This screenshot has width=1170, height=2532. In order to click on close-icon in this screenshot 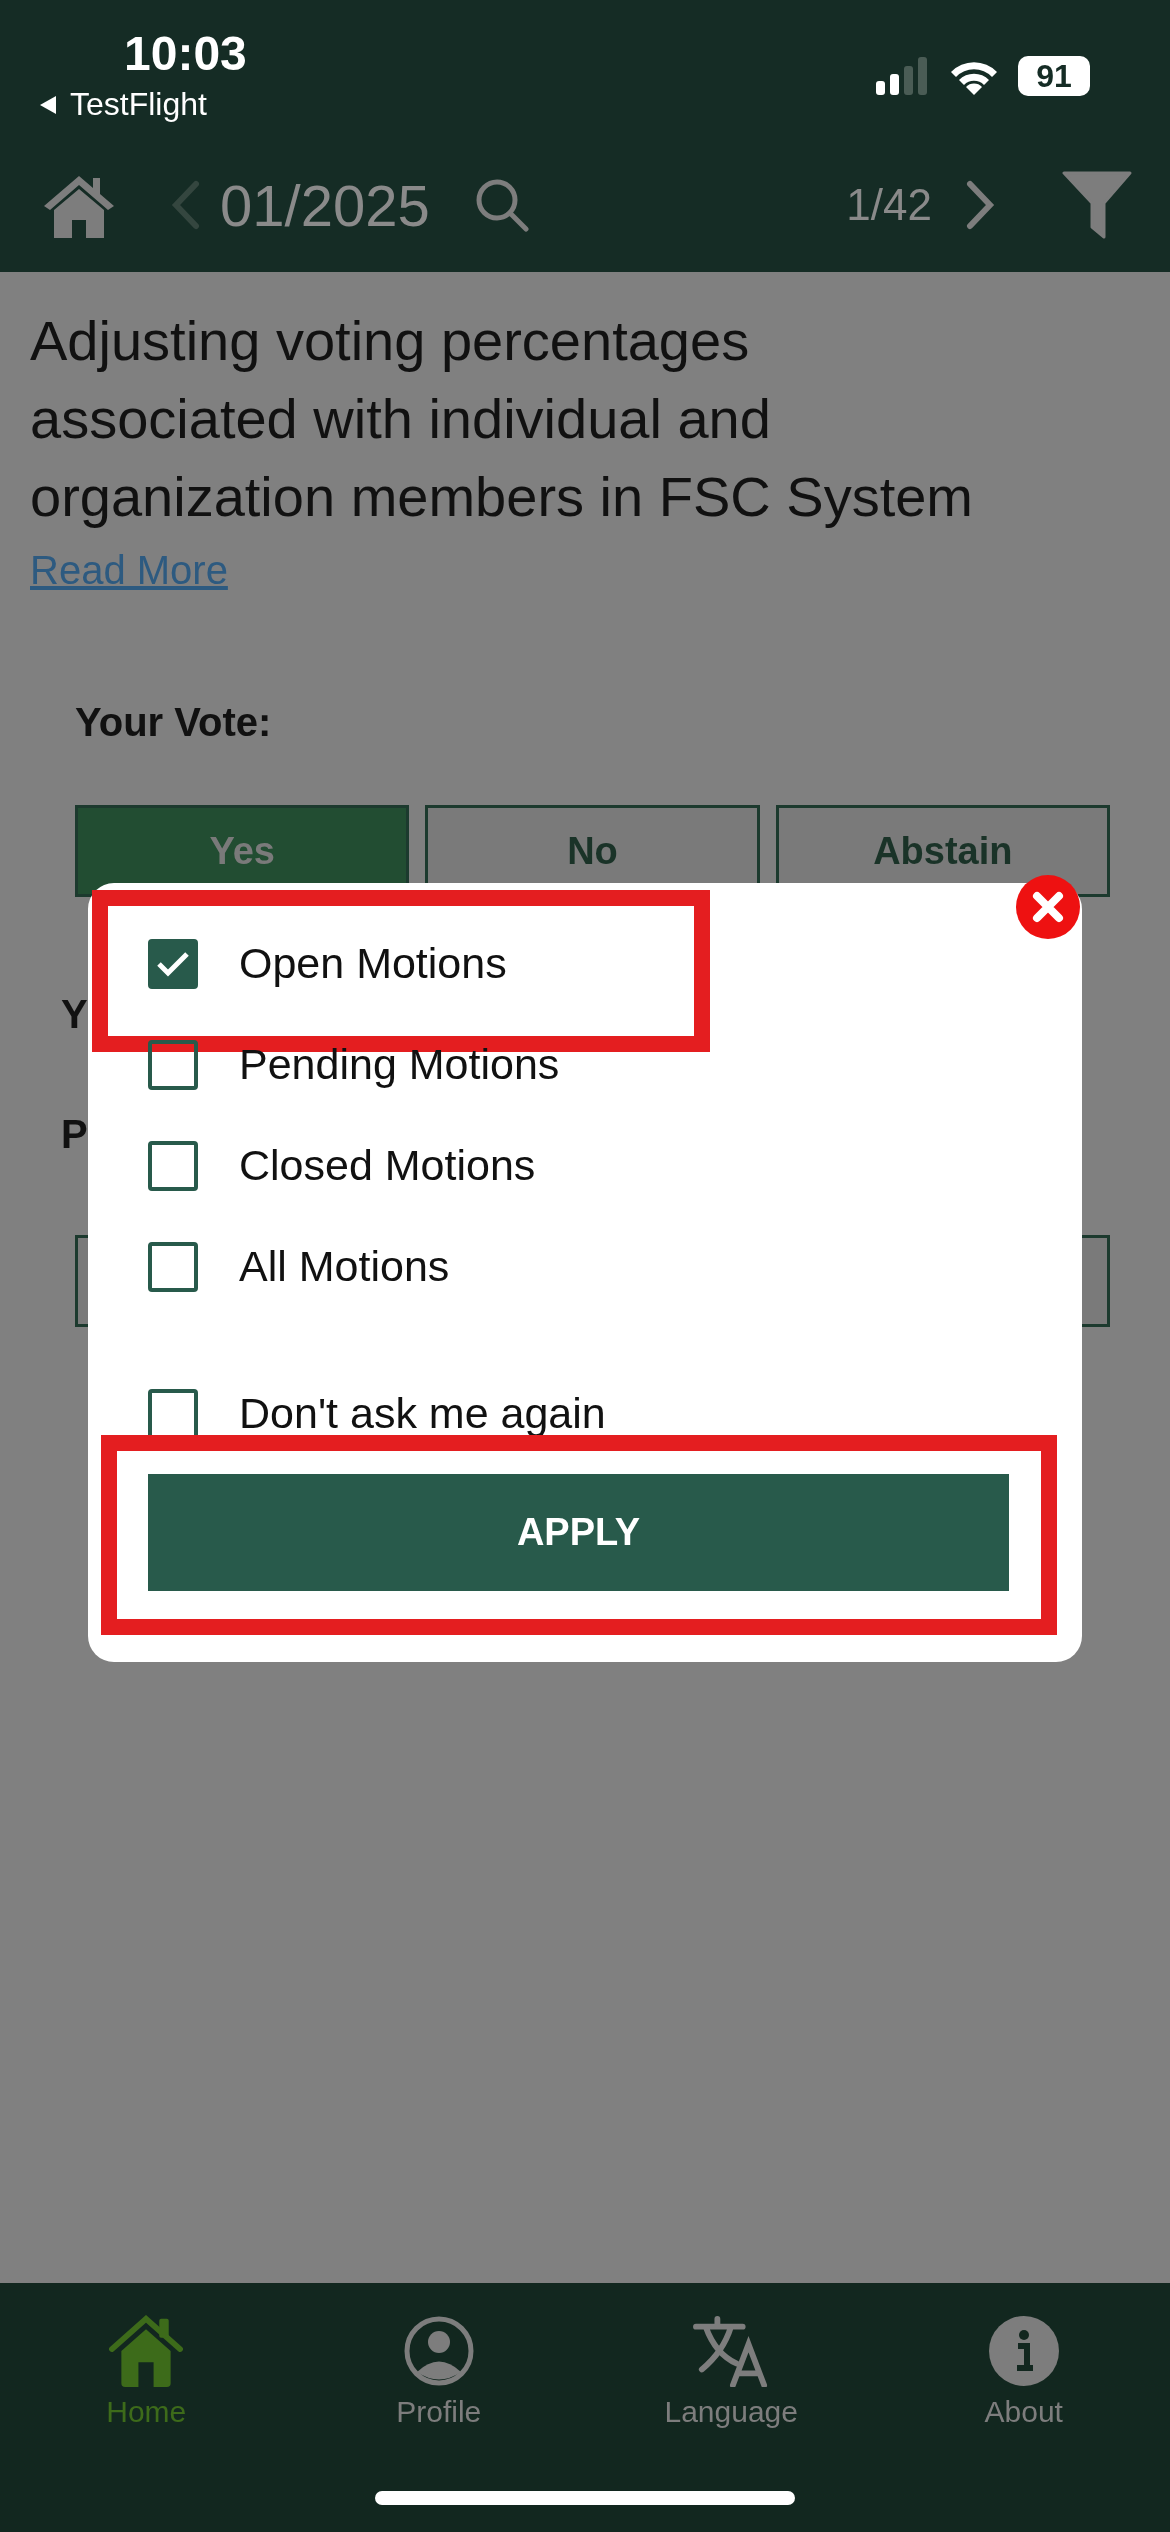, I will do `click(1048, 907)`.